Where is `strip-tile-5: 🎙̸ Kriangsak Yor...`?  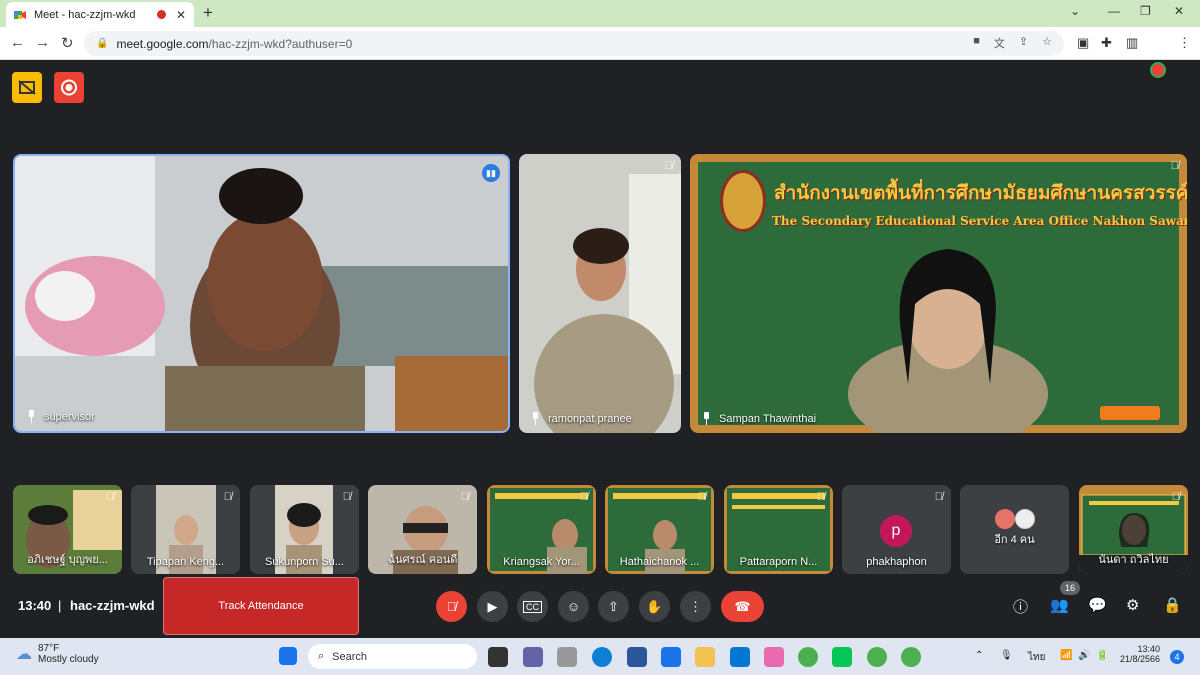
strip-tile-5: 🎙̸ Kriangsak Yor... is located at coordinates (541, 529).